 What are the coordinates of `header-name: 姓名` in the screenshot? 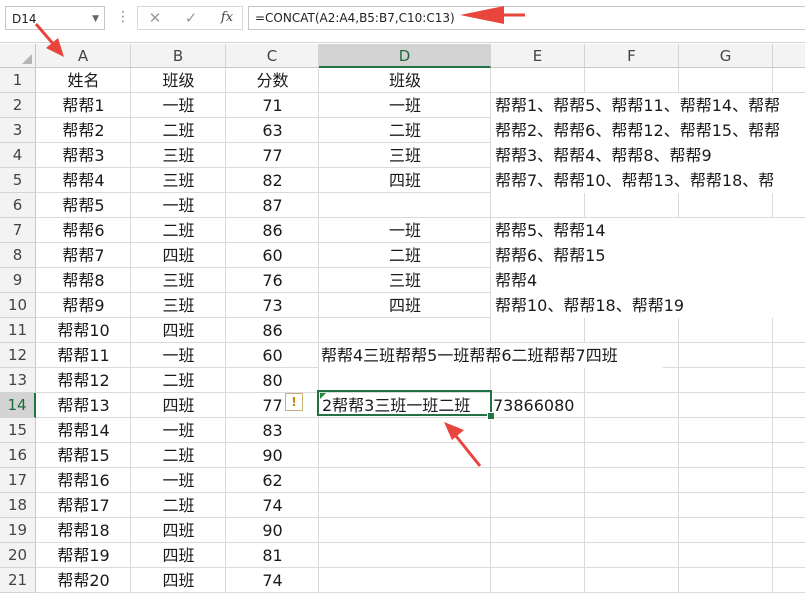 It's located at (83, 80).